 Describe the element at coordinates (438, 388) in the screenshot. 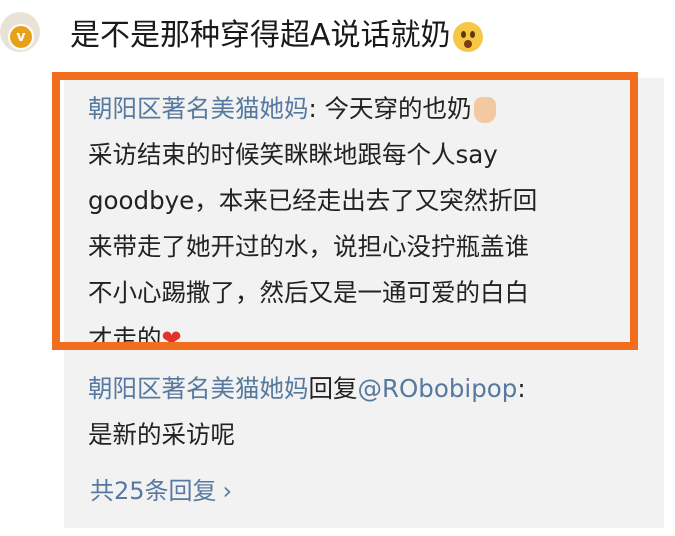

I see `mention-link: @RObobipop` at that location.